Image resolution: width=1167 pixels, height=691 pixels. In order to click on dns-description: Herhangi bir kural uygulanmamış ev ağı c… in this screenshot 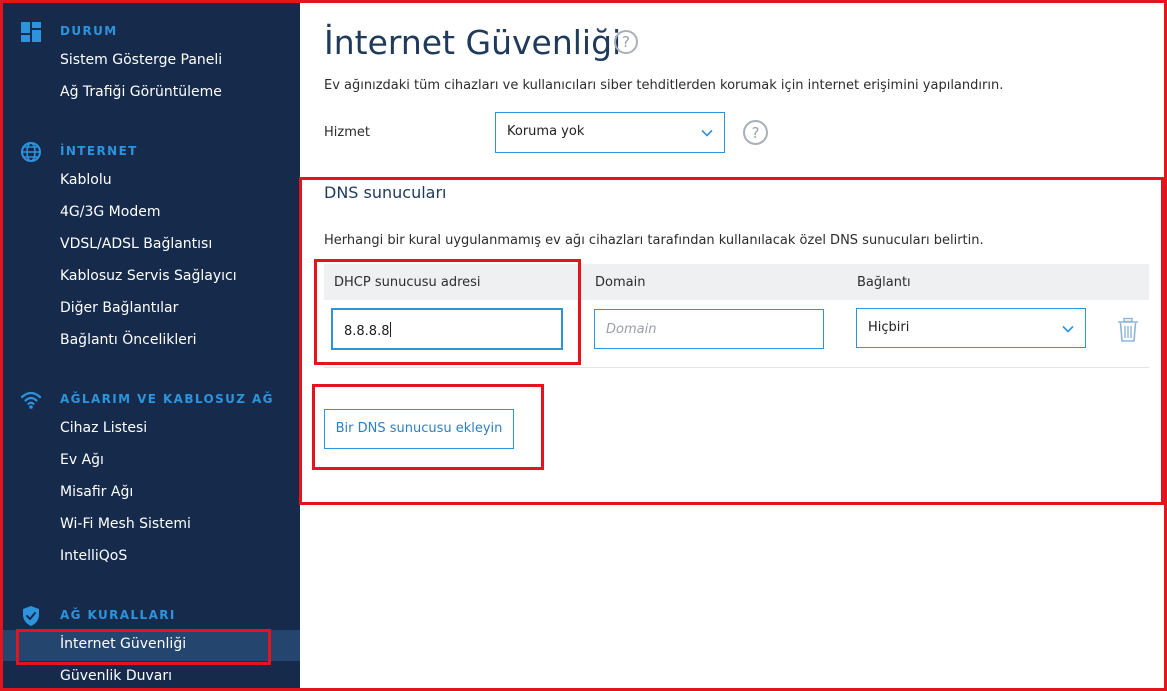, I will do `click(654, 240)`.